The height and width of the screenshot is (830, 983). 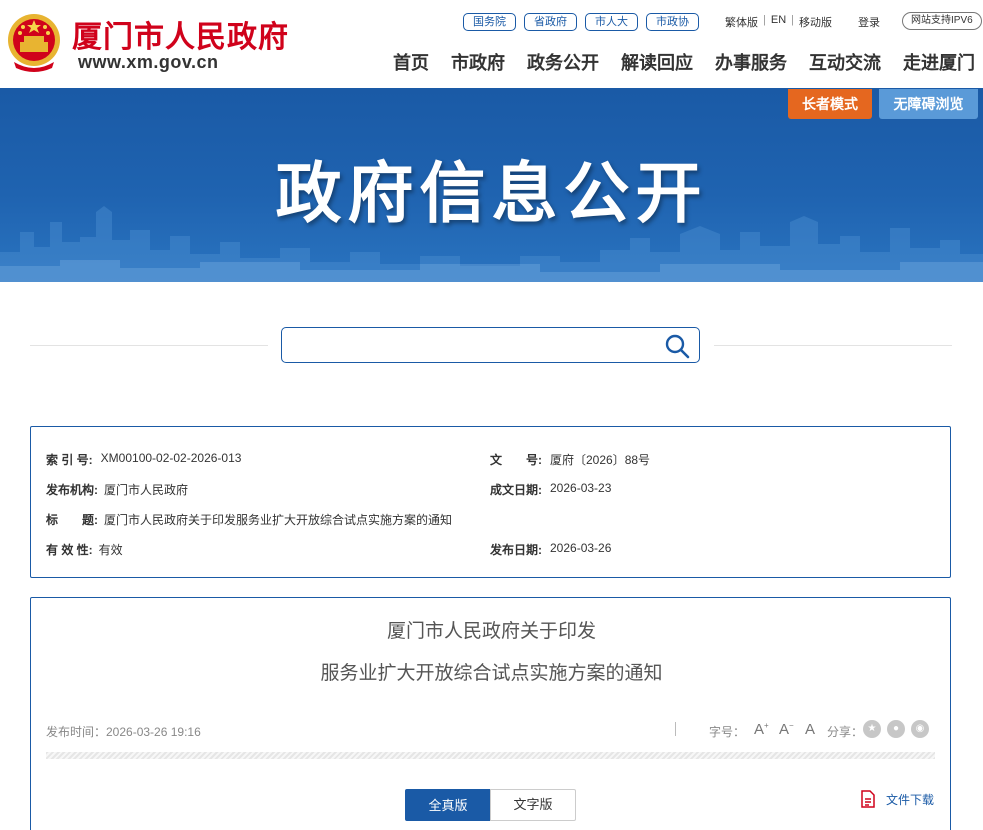 I want to click on minus-icon: −, so click(x=791, y=725).